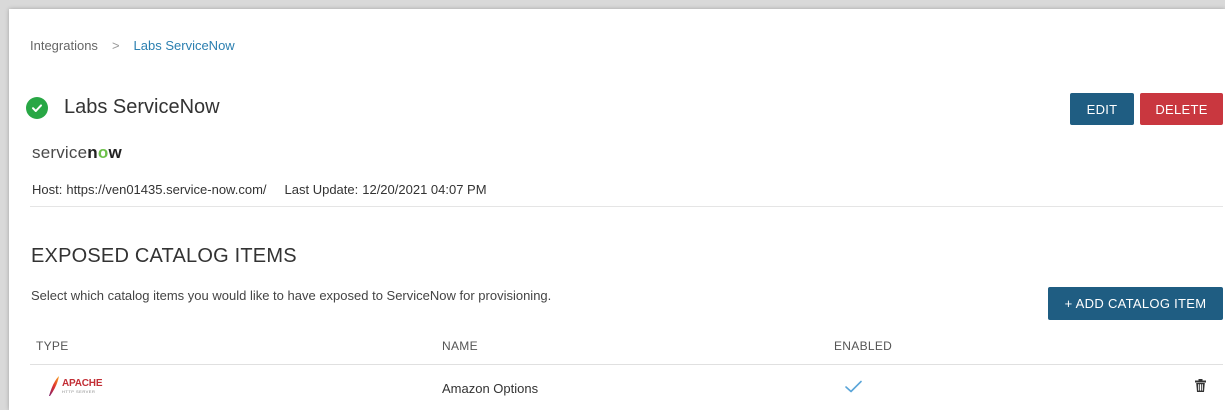 The image size is (1225, 410). Describe the element at coordinates (64, 45) in the screenshot. I see `breadcrumb-integrations-link: Integrations` at that location.